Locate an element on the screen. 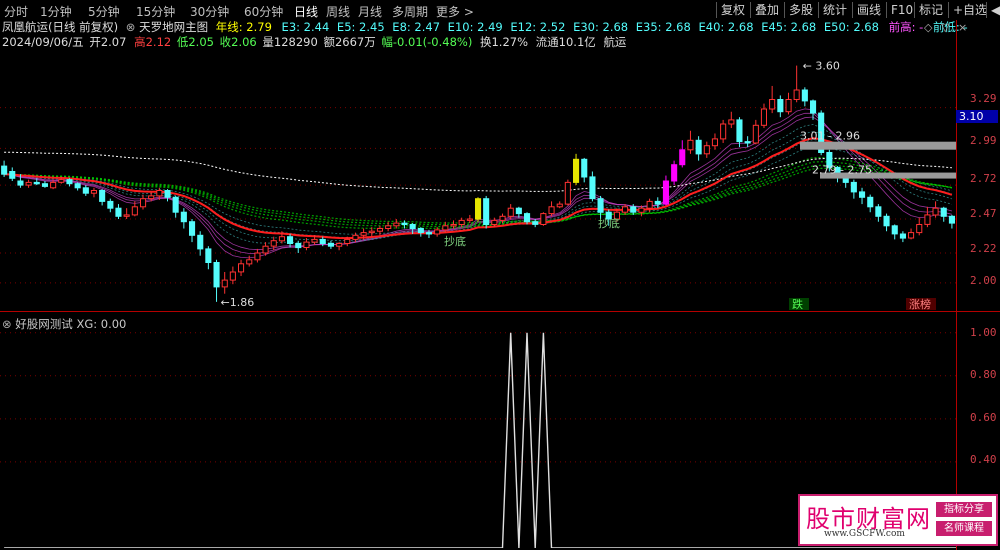  period-60min: 60分钟 is located at coordinates (263, 11).